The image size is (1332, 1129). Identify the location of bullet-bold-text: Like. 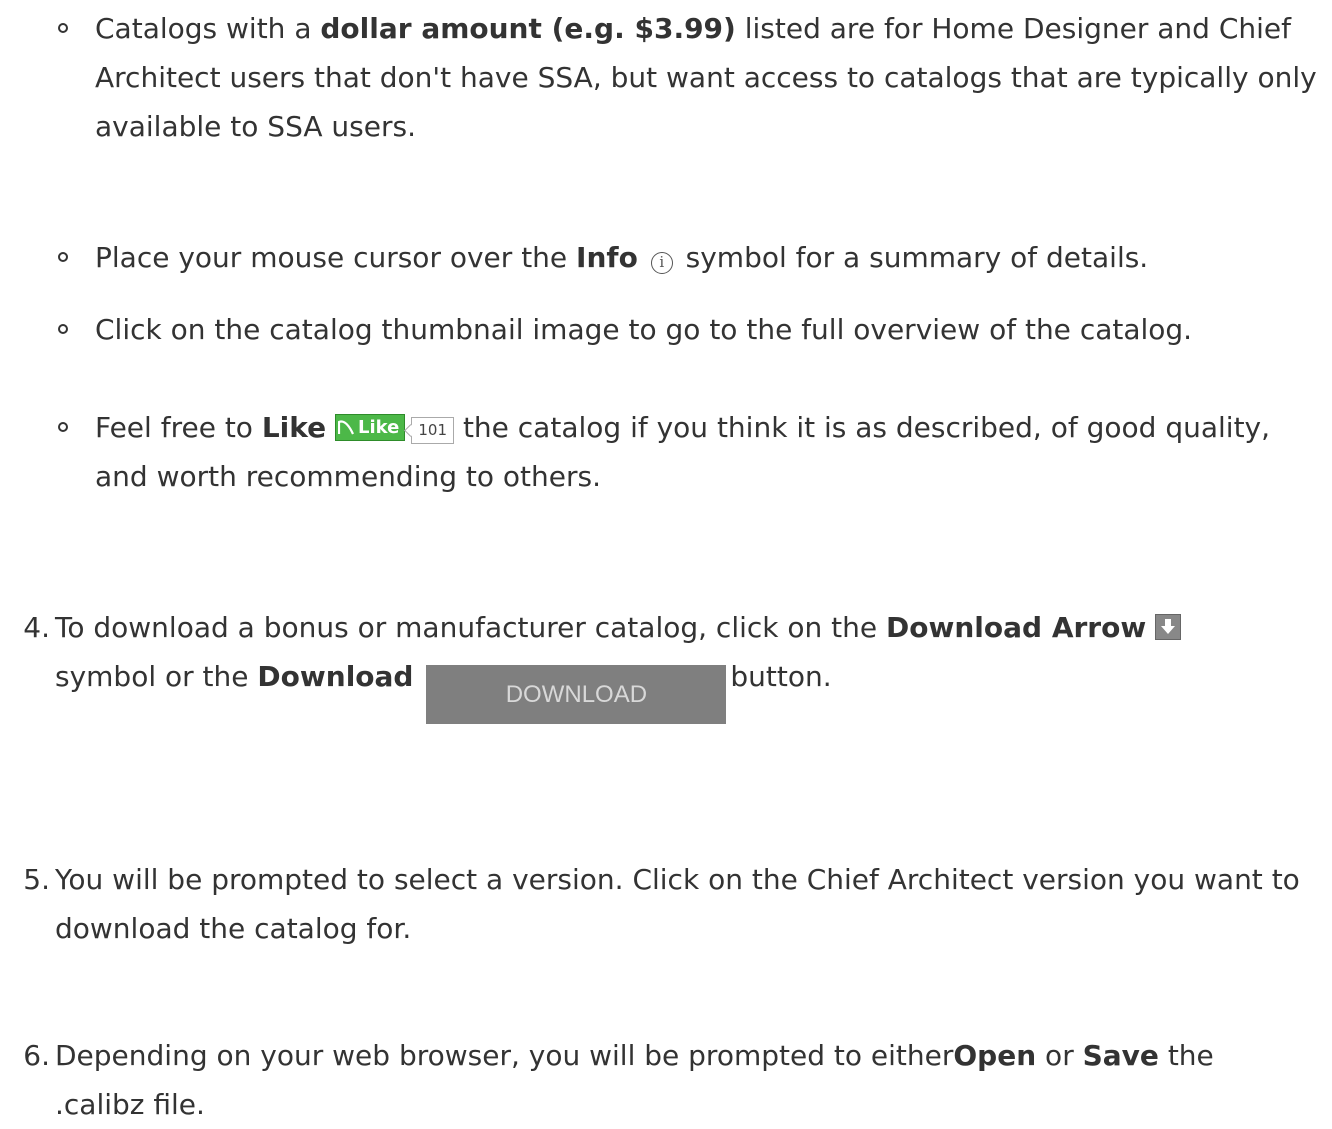
(294, 427).